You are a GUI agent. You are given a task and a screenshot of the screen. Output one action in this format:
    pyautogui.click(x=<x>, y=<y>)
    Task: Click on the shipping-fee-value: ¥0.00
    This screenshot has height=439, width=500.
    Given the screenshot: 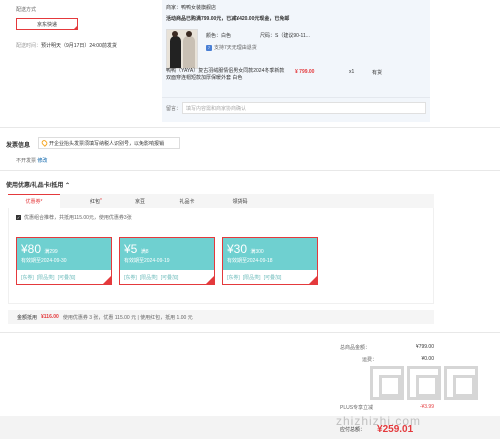 What is the action you would take?
    pyautogui.click(x=427, y=359)
    